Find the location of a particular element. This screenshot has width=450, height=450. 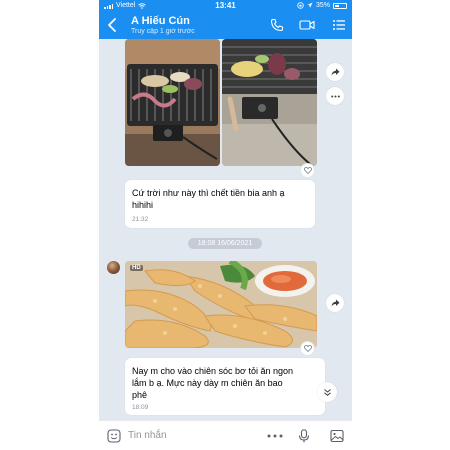

grilled-seafood-photo-left is located at coordinates (172, 102).